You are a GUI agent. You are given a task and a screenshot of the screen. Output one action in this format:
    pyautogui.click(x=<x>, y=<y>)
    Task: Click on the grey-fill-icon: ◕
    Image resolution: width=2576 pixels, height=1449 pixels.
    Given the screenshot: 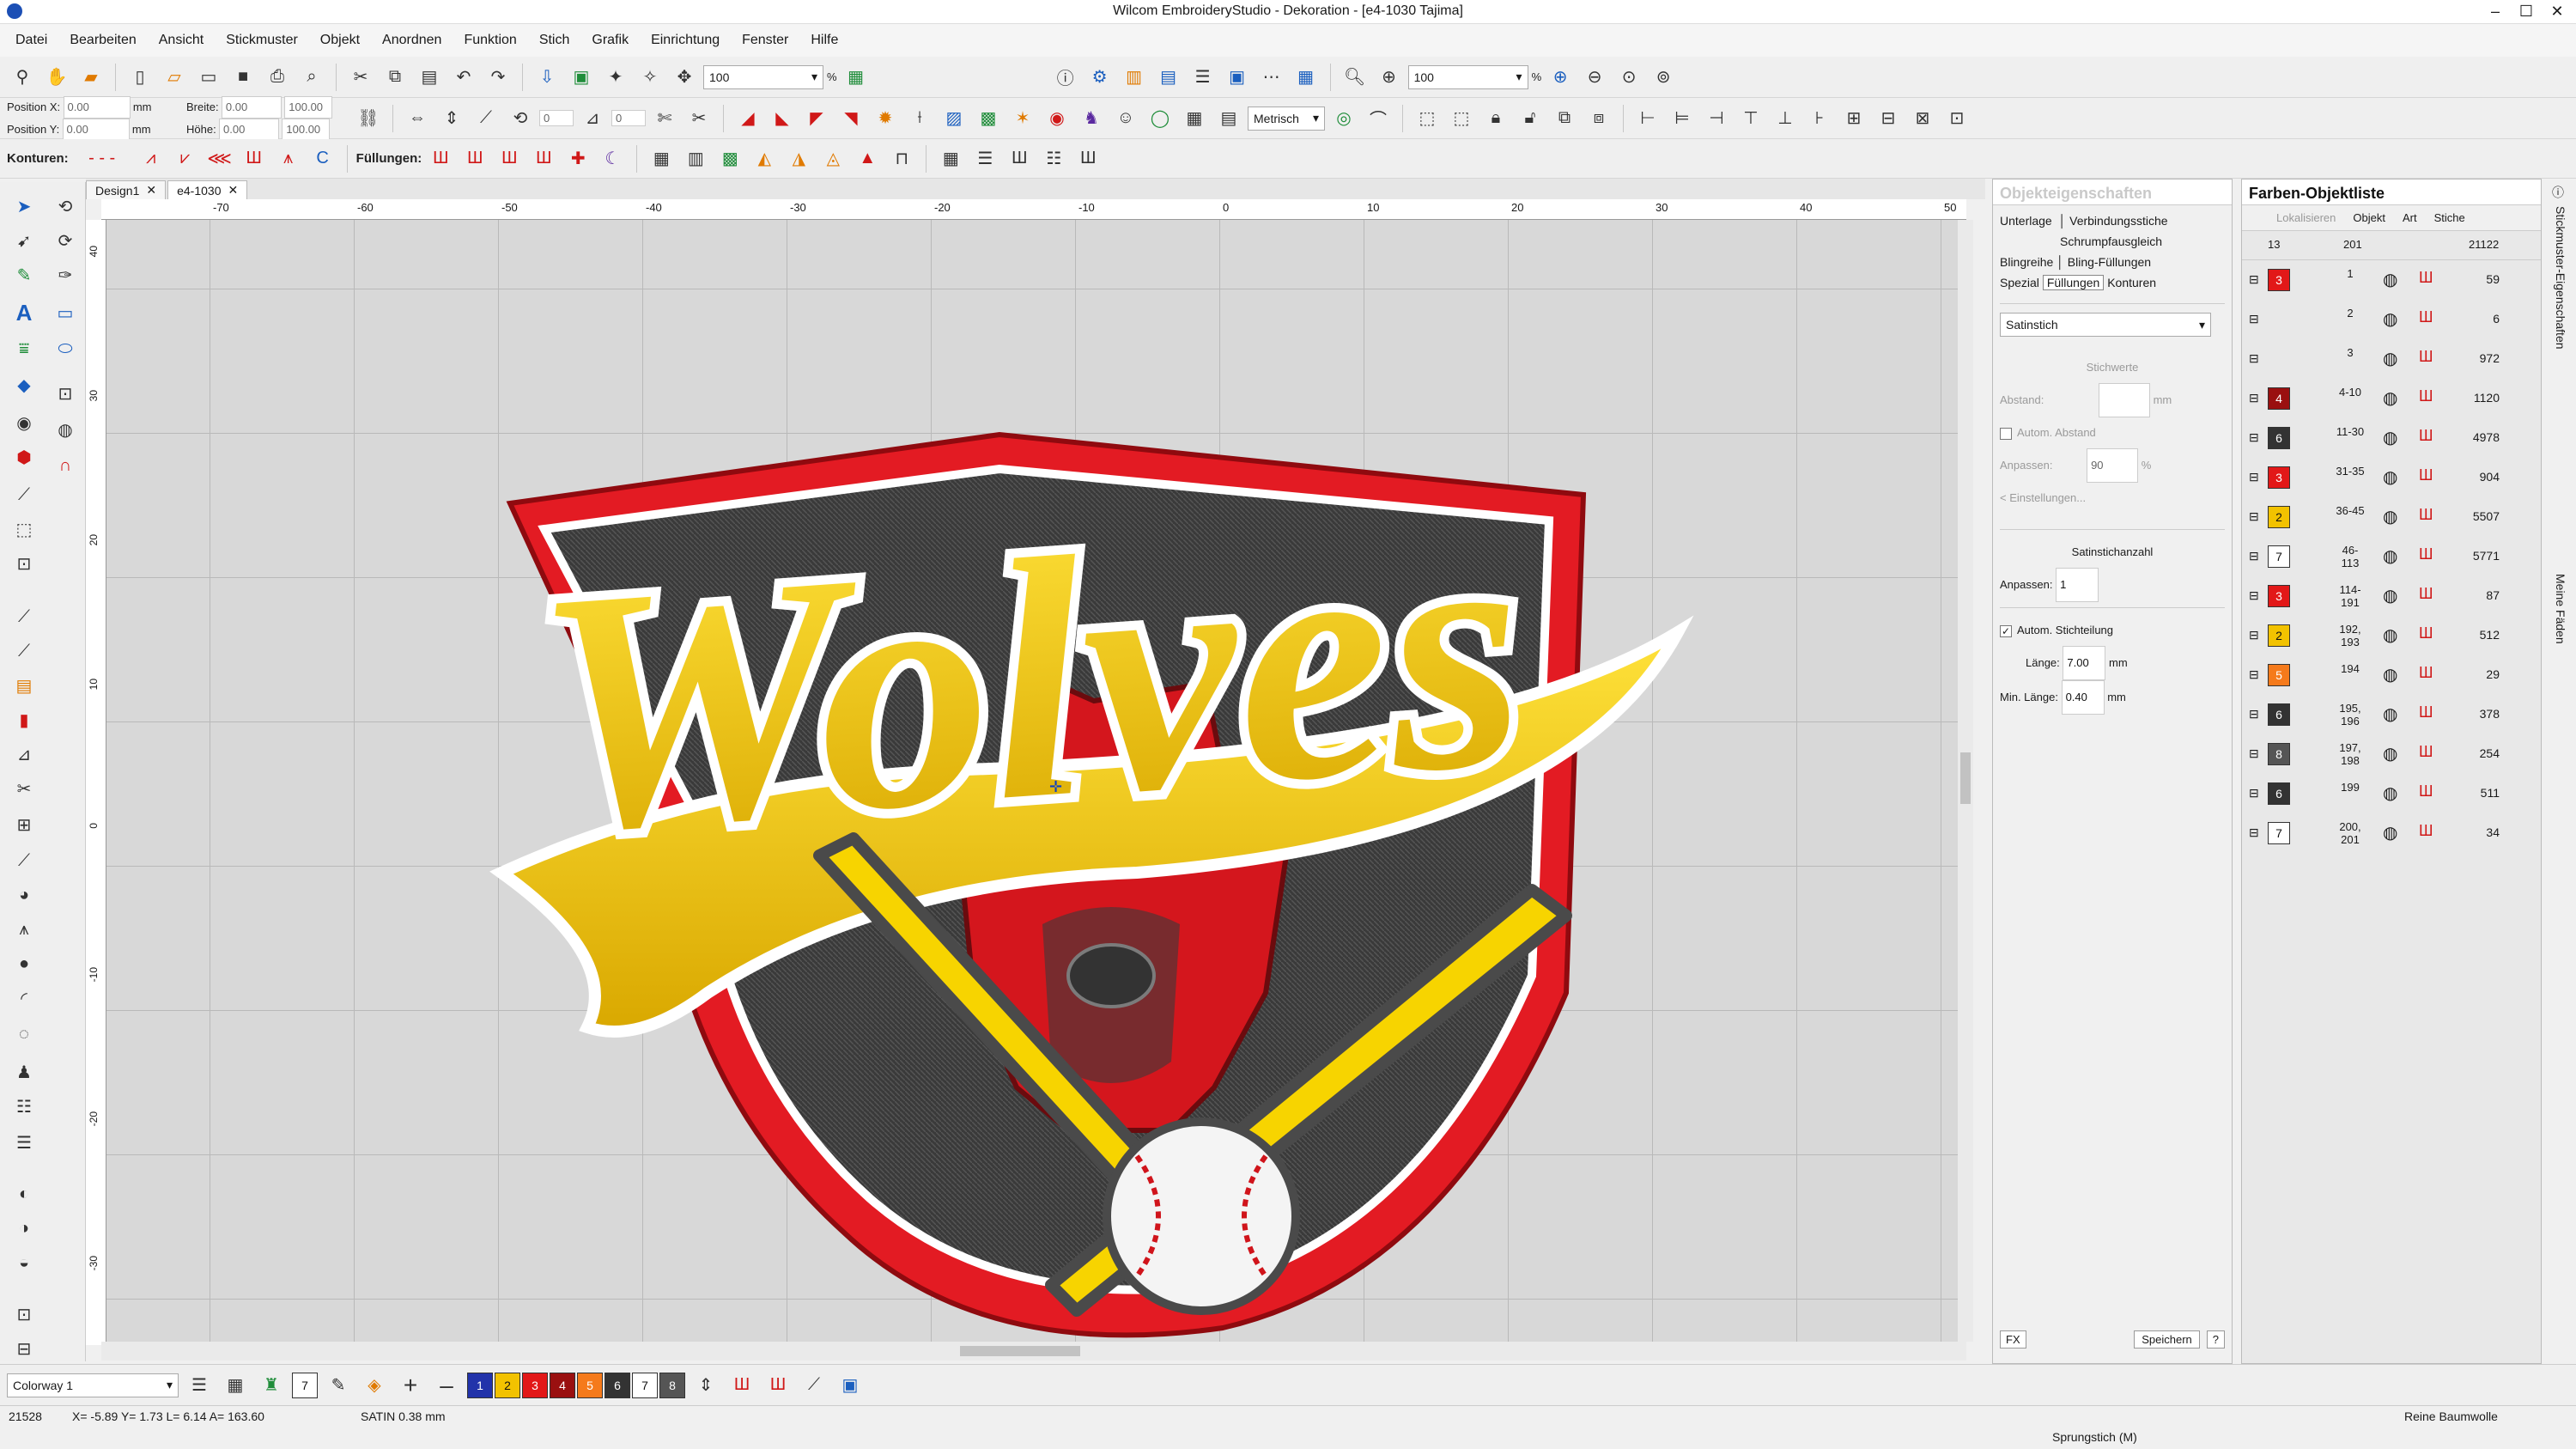 What is the action you would take?
    pyautogui.click(x=24, y=895)
    